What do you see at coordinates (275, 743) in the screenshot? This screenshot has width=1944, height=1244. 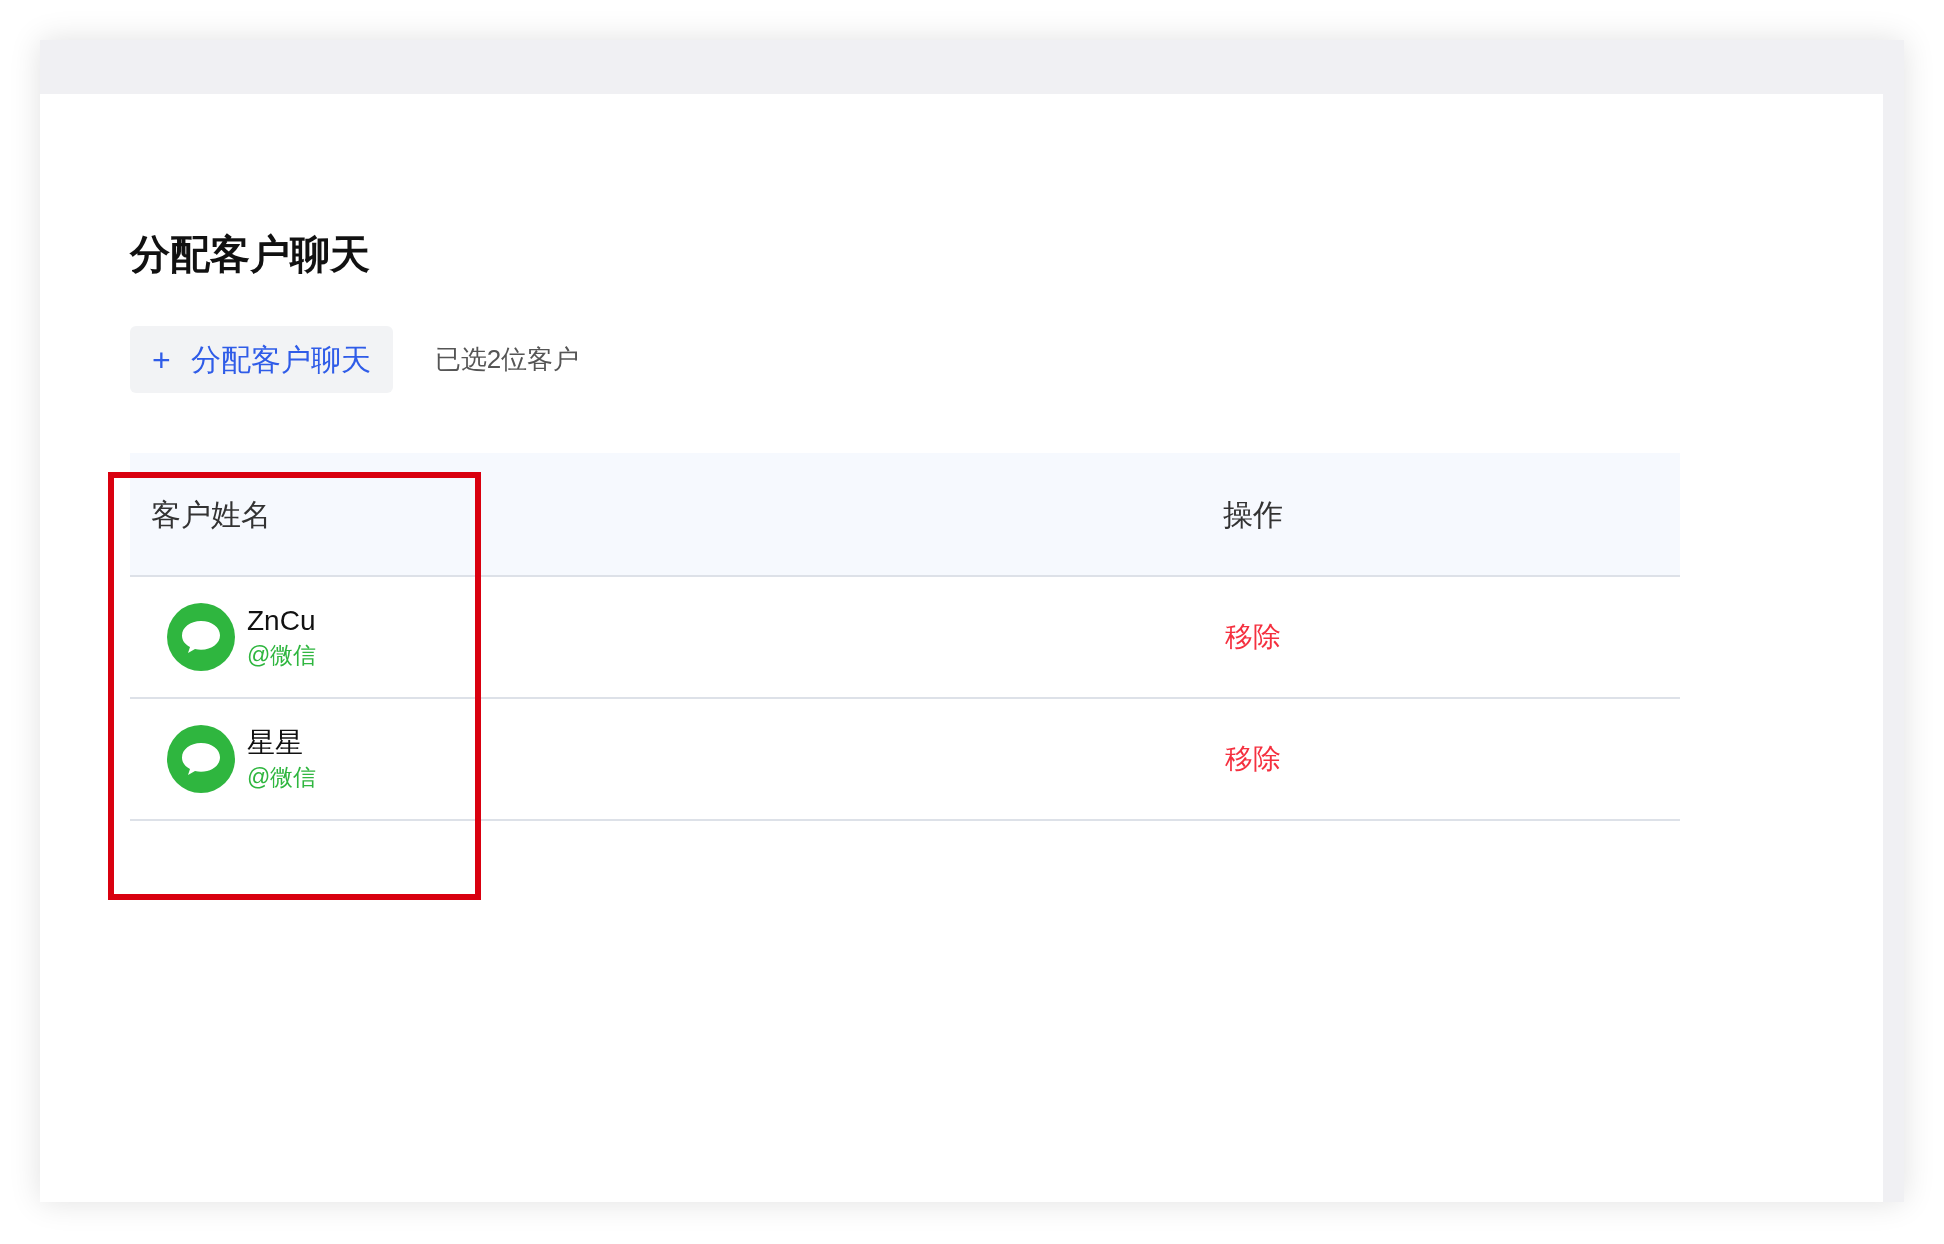 I see `customer-name: 星星` at bounding box center [275, 743].